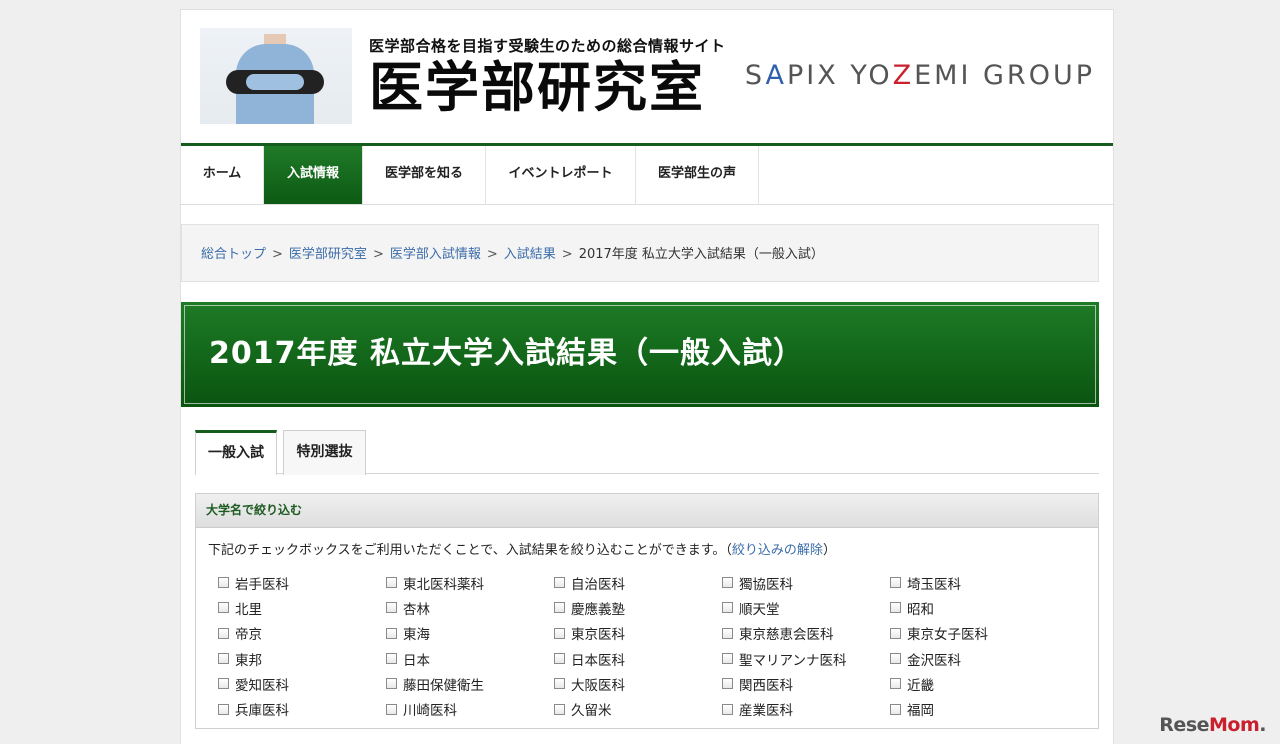 Image resolution: width=1280 pixels, height=744 pixels. What do you see at coordinates (638, 607) in the screenshot?
I see `university-checkbox-item: 慶應義塾` at bounding box center [638, 607].